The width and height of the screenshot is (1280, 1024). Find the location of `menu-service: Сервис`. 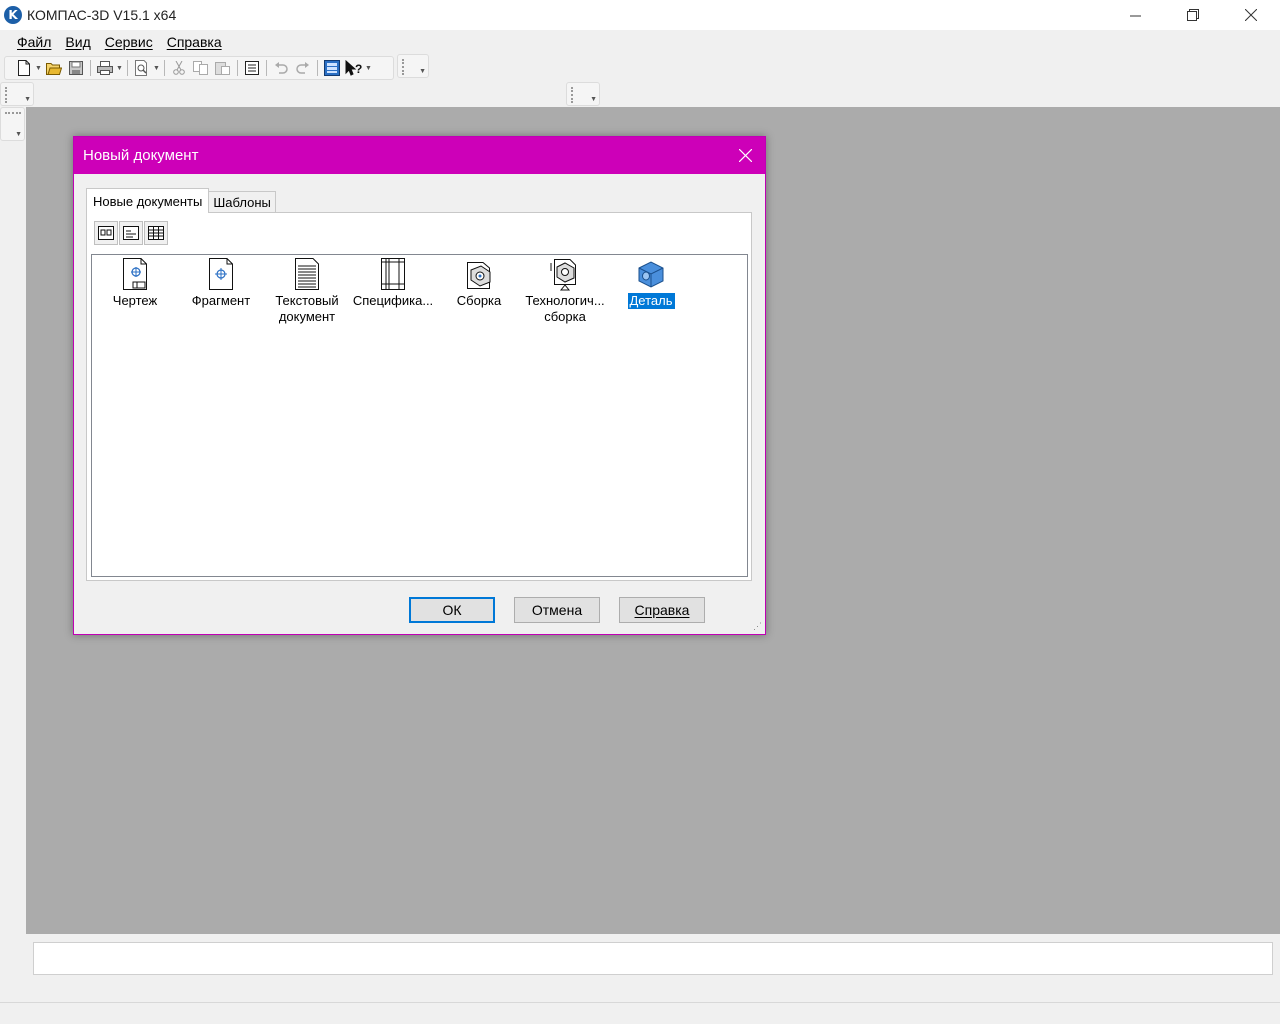

menu-service: Сервис is located at coordinates (129, 42).